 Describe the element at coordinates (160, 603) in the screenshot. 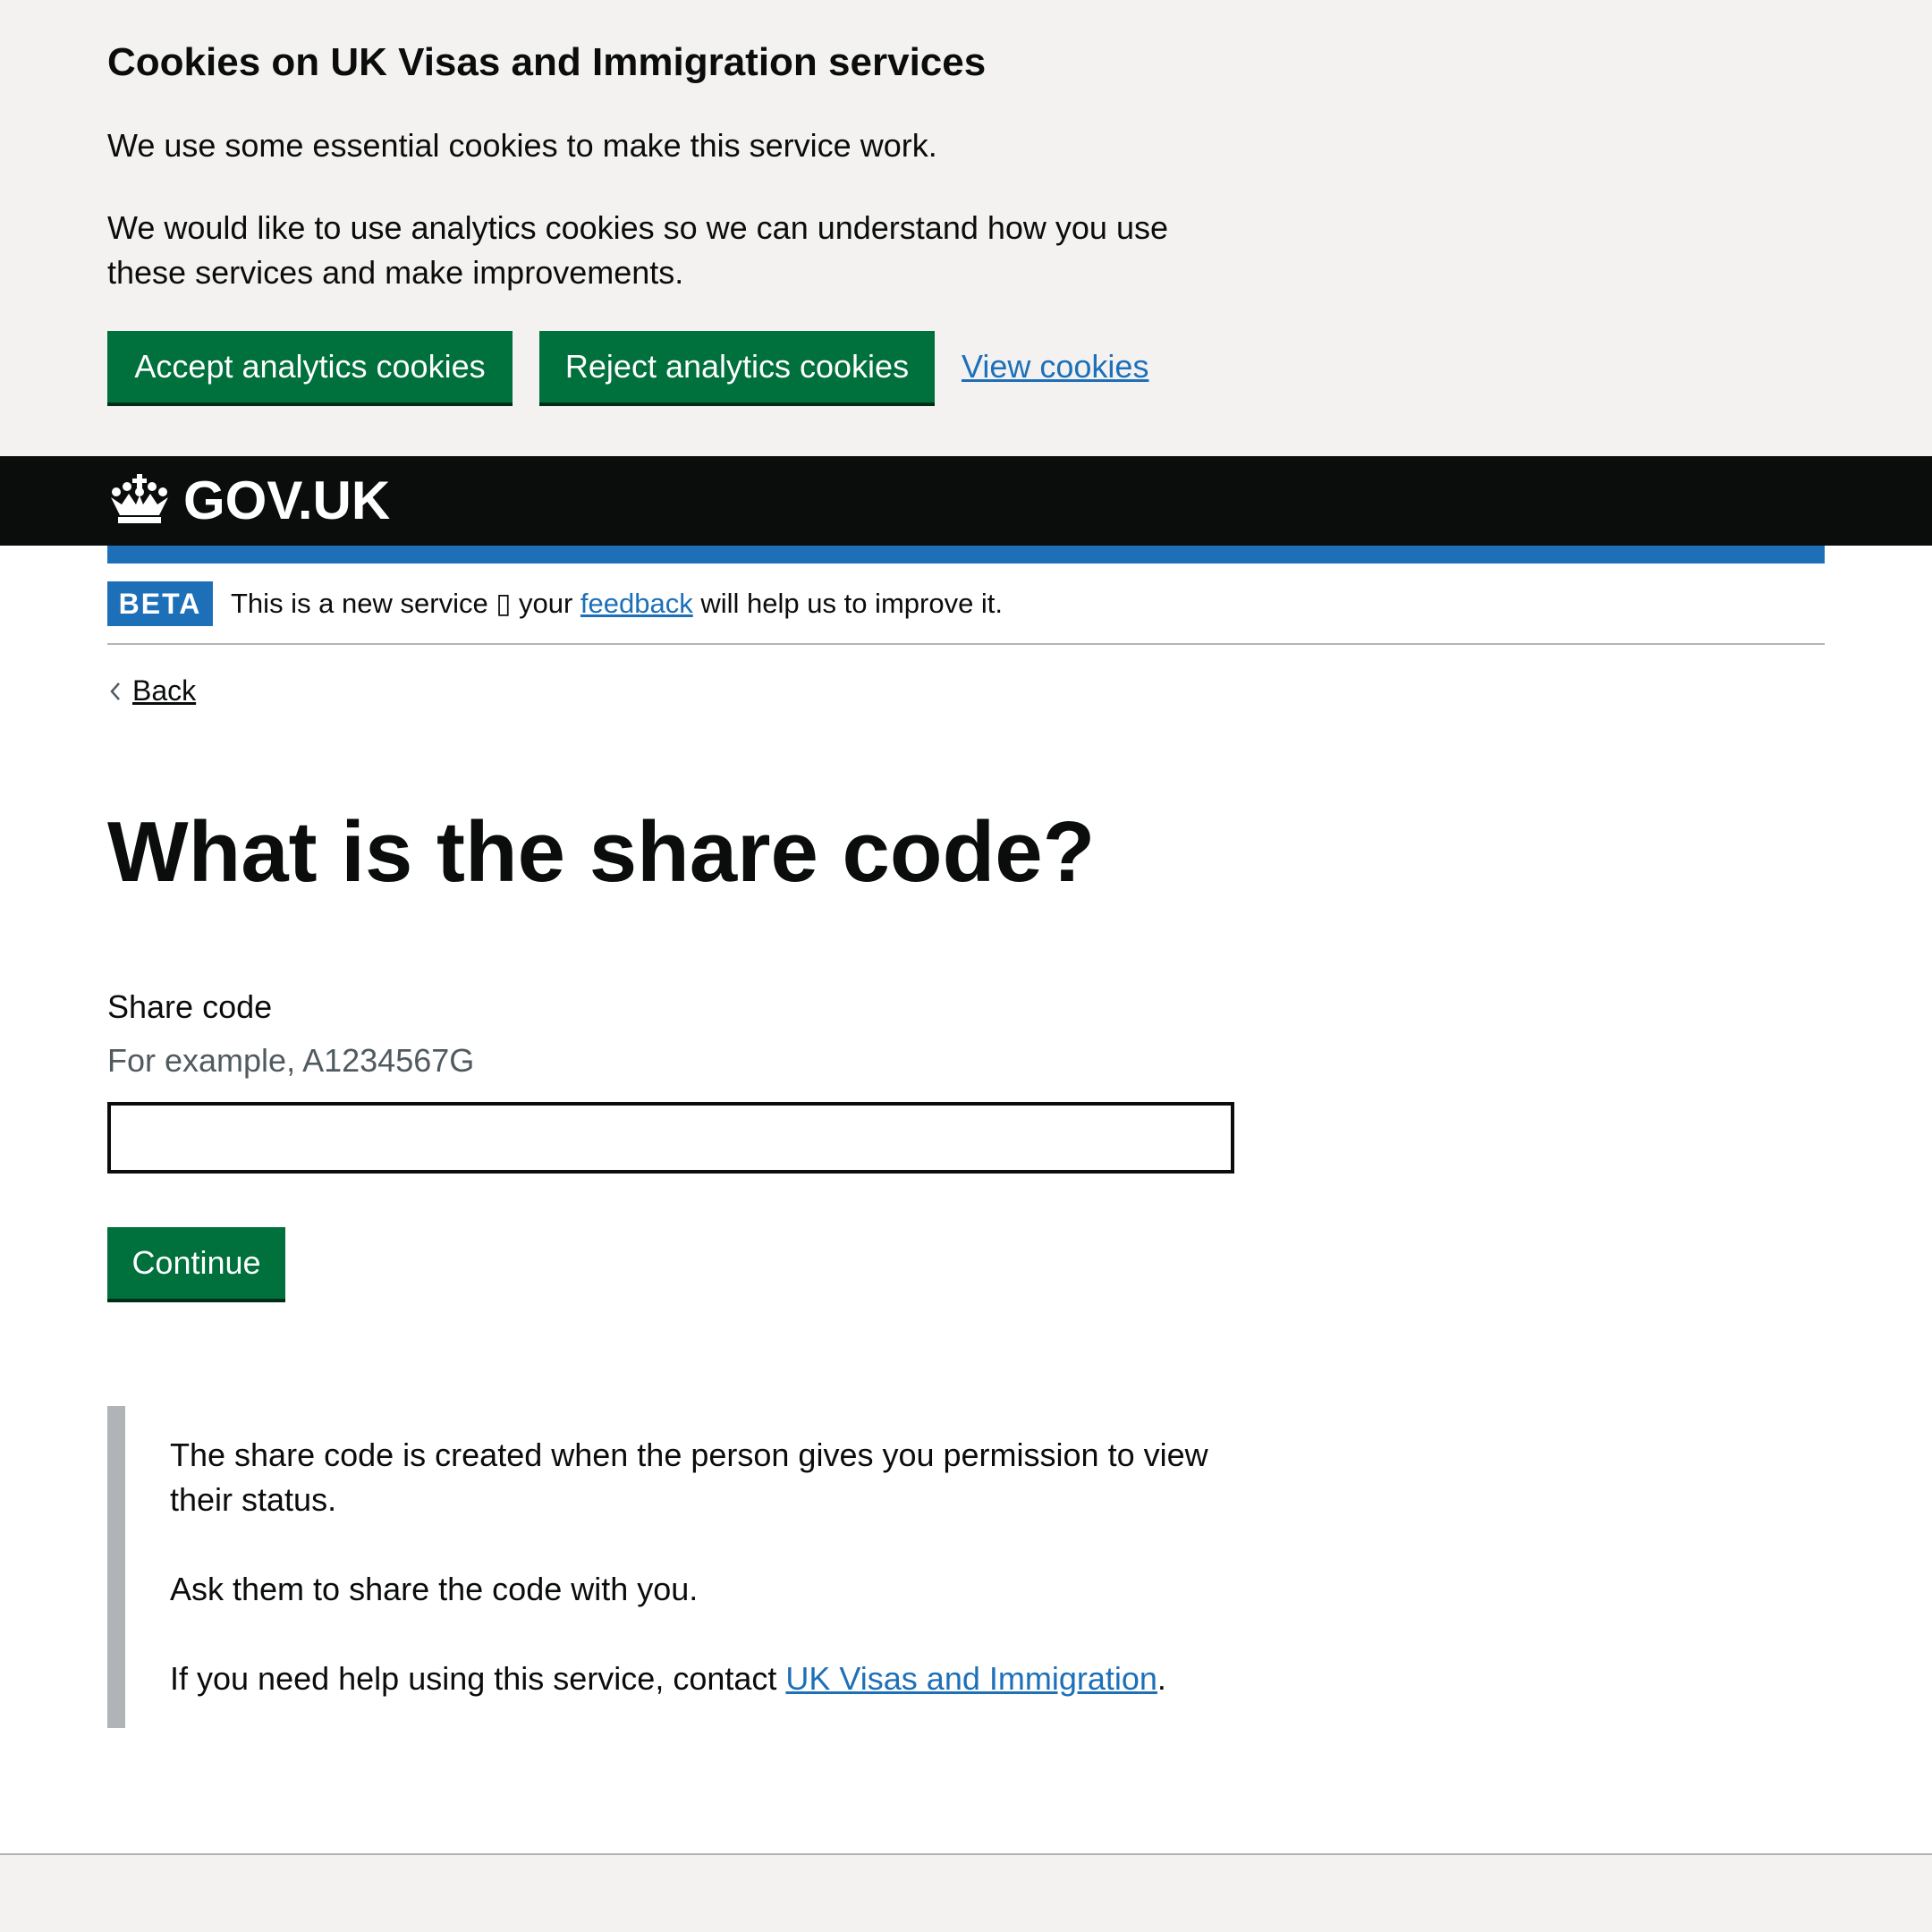

I see `beta-tag: BETA` at that location.